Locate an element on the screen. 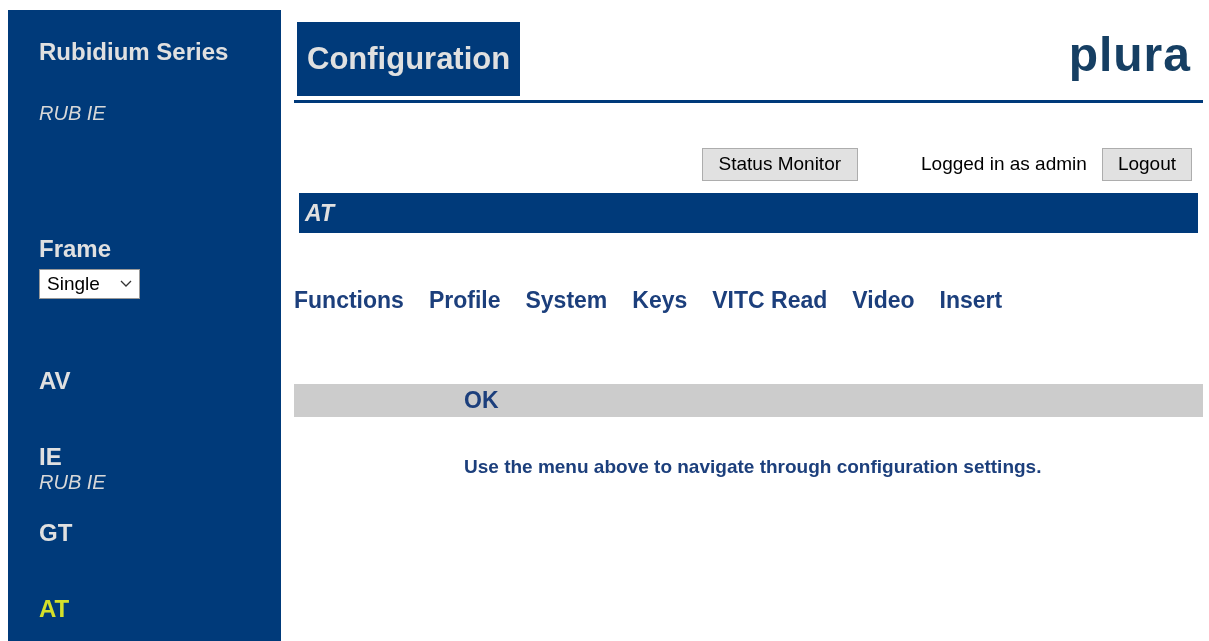 The image size is (1209, 641). sidebar-item: AT is located at coordinates (54, 609).